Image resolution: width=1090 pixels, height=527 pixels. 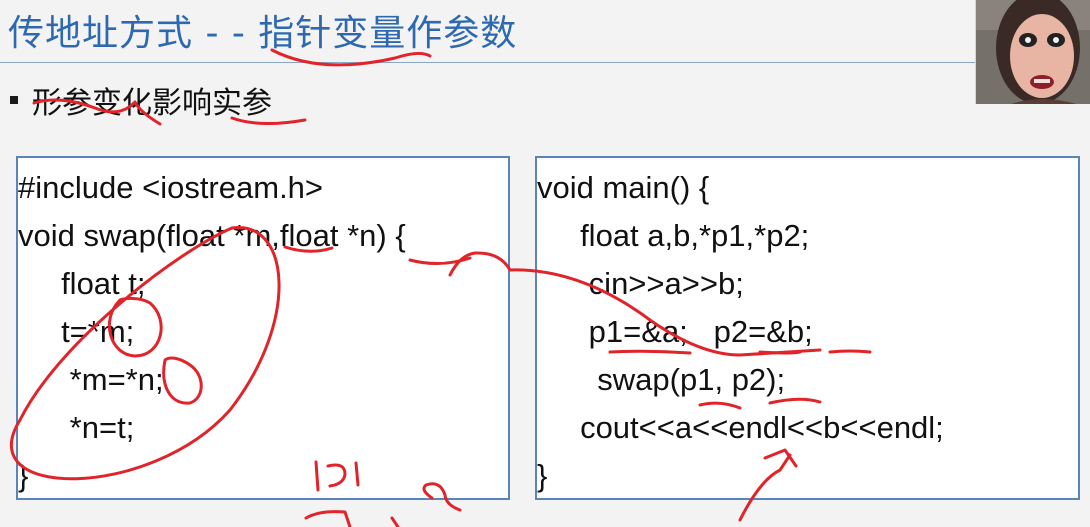 What do you see at coordinates (212, 235) in the screenshot?
I see `code-line: void swap(float *m,float *n) {` at bounding box center [212, 235].